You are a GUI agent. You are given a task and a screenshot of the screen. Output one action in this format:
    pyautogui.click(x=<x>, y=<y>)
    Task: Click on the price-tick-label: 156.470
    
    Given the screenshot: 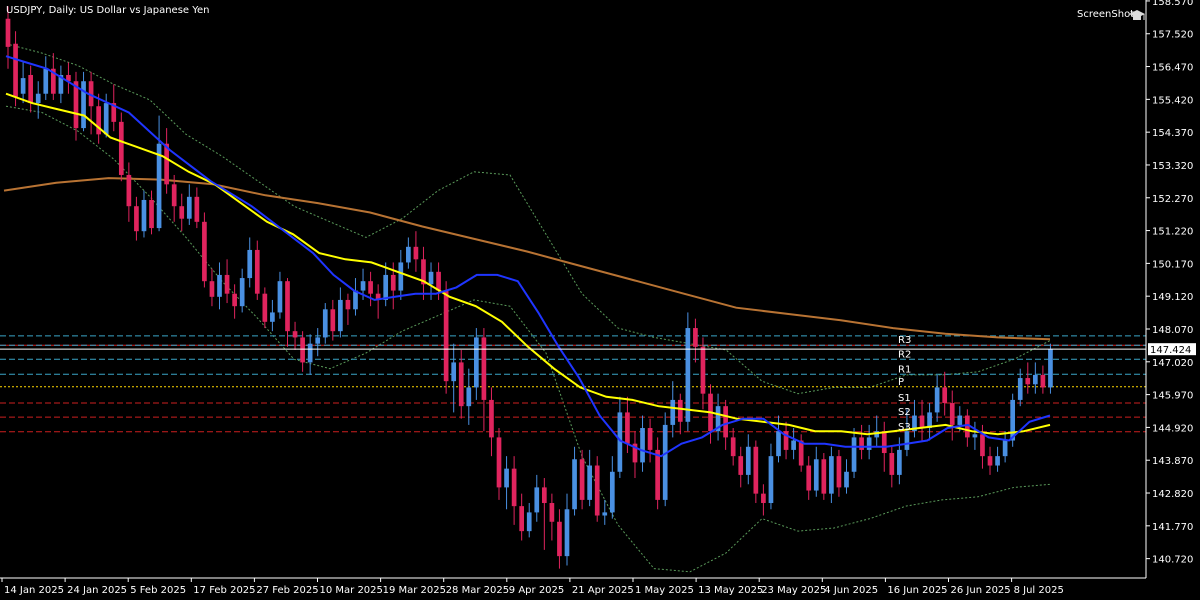 What is the action you would take?
    pyautogui.click(x=1172, y=68)
    